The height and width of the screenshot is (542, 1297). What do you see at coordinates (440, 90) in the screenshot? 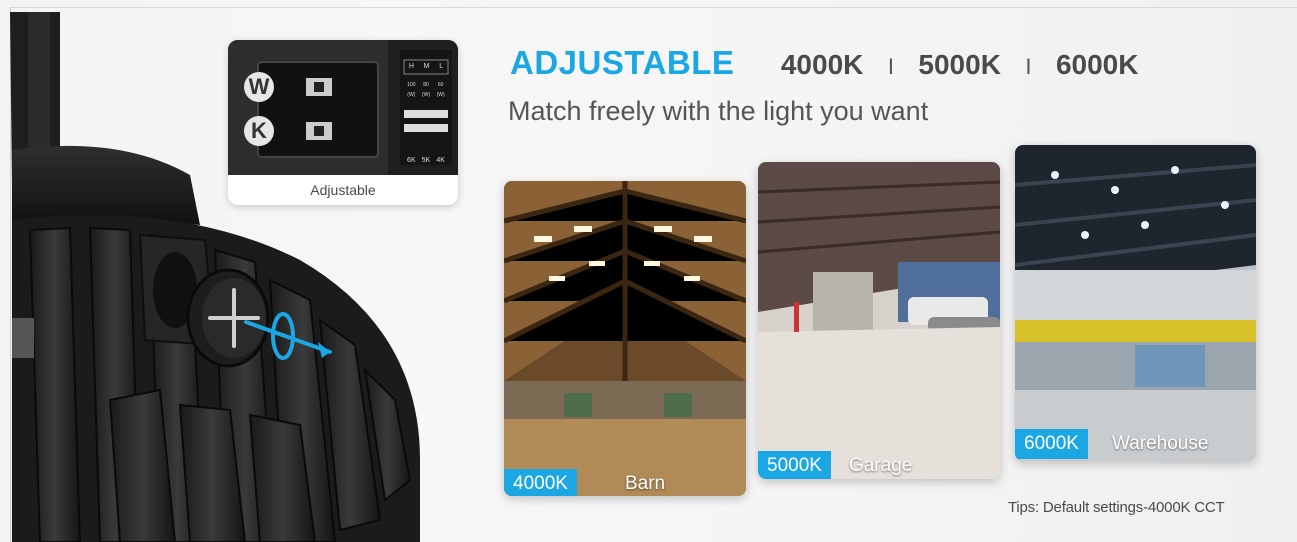
I see `table-watt-l: 60 (W)` at bounding box center [440, 90].